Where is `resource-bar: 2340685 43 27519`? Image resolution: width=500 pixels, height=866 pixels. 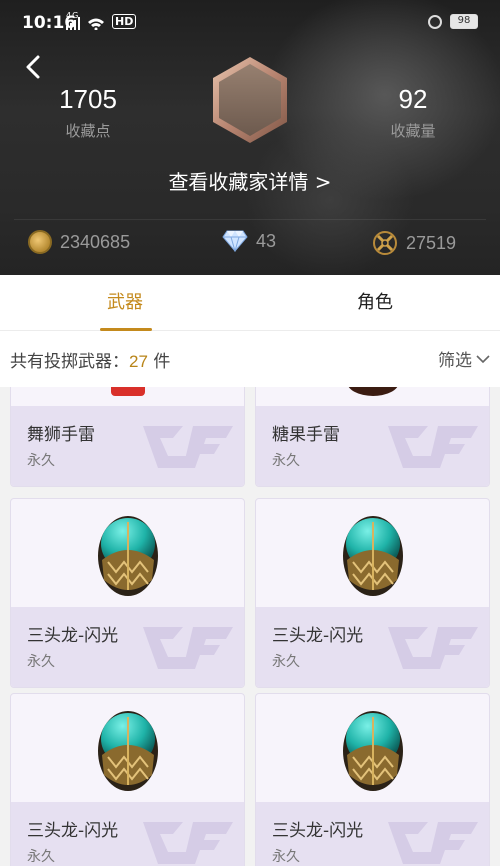 resource-bar: 2340685 43 27519 is located at coordinates (250, 247).